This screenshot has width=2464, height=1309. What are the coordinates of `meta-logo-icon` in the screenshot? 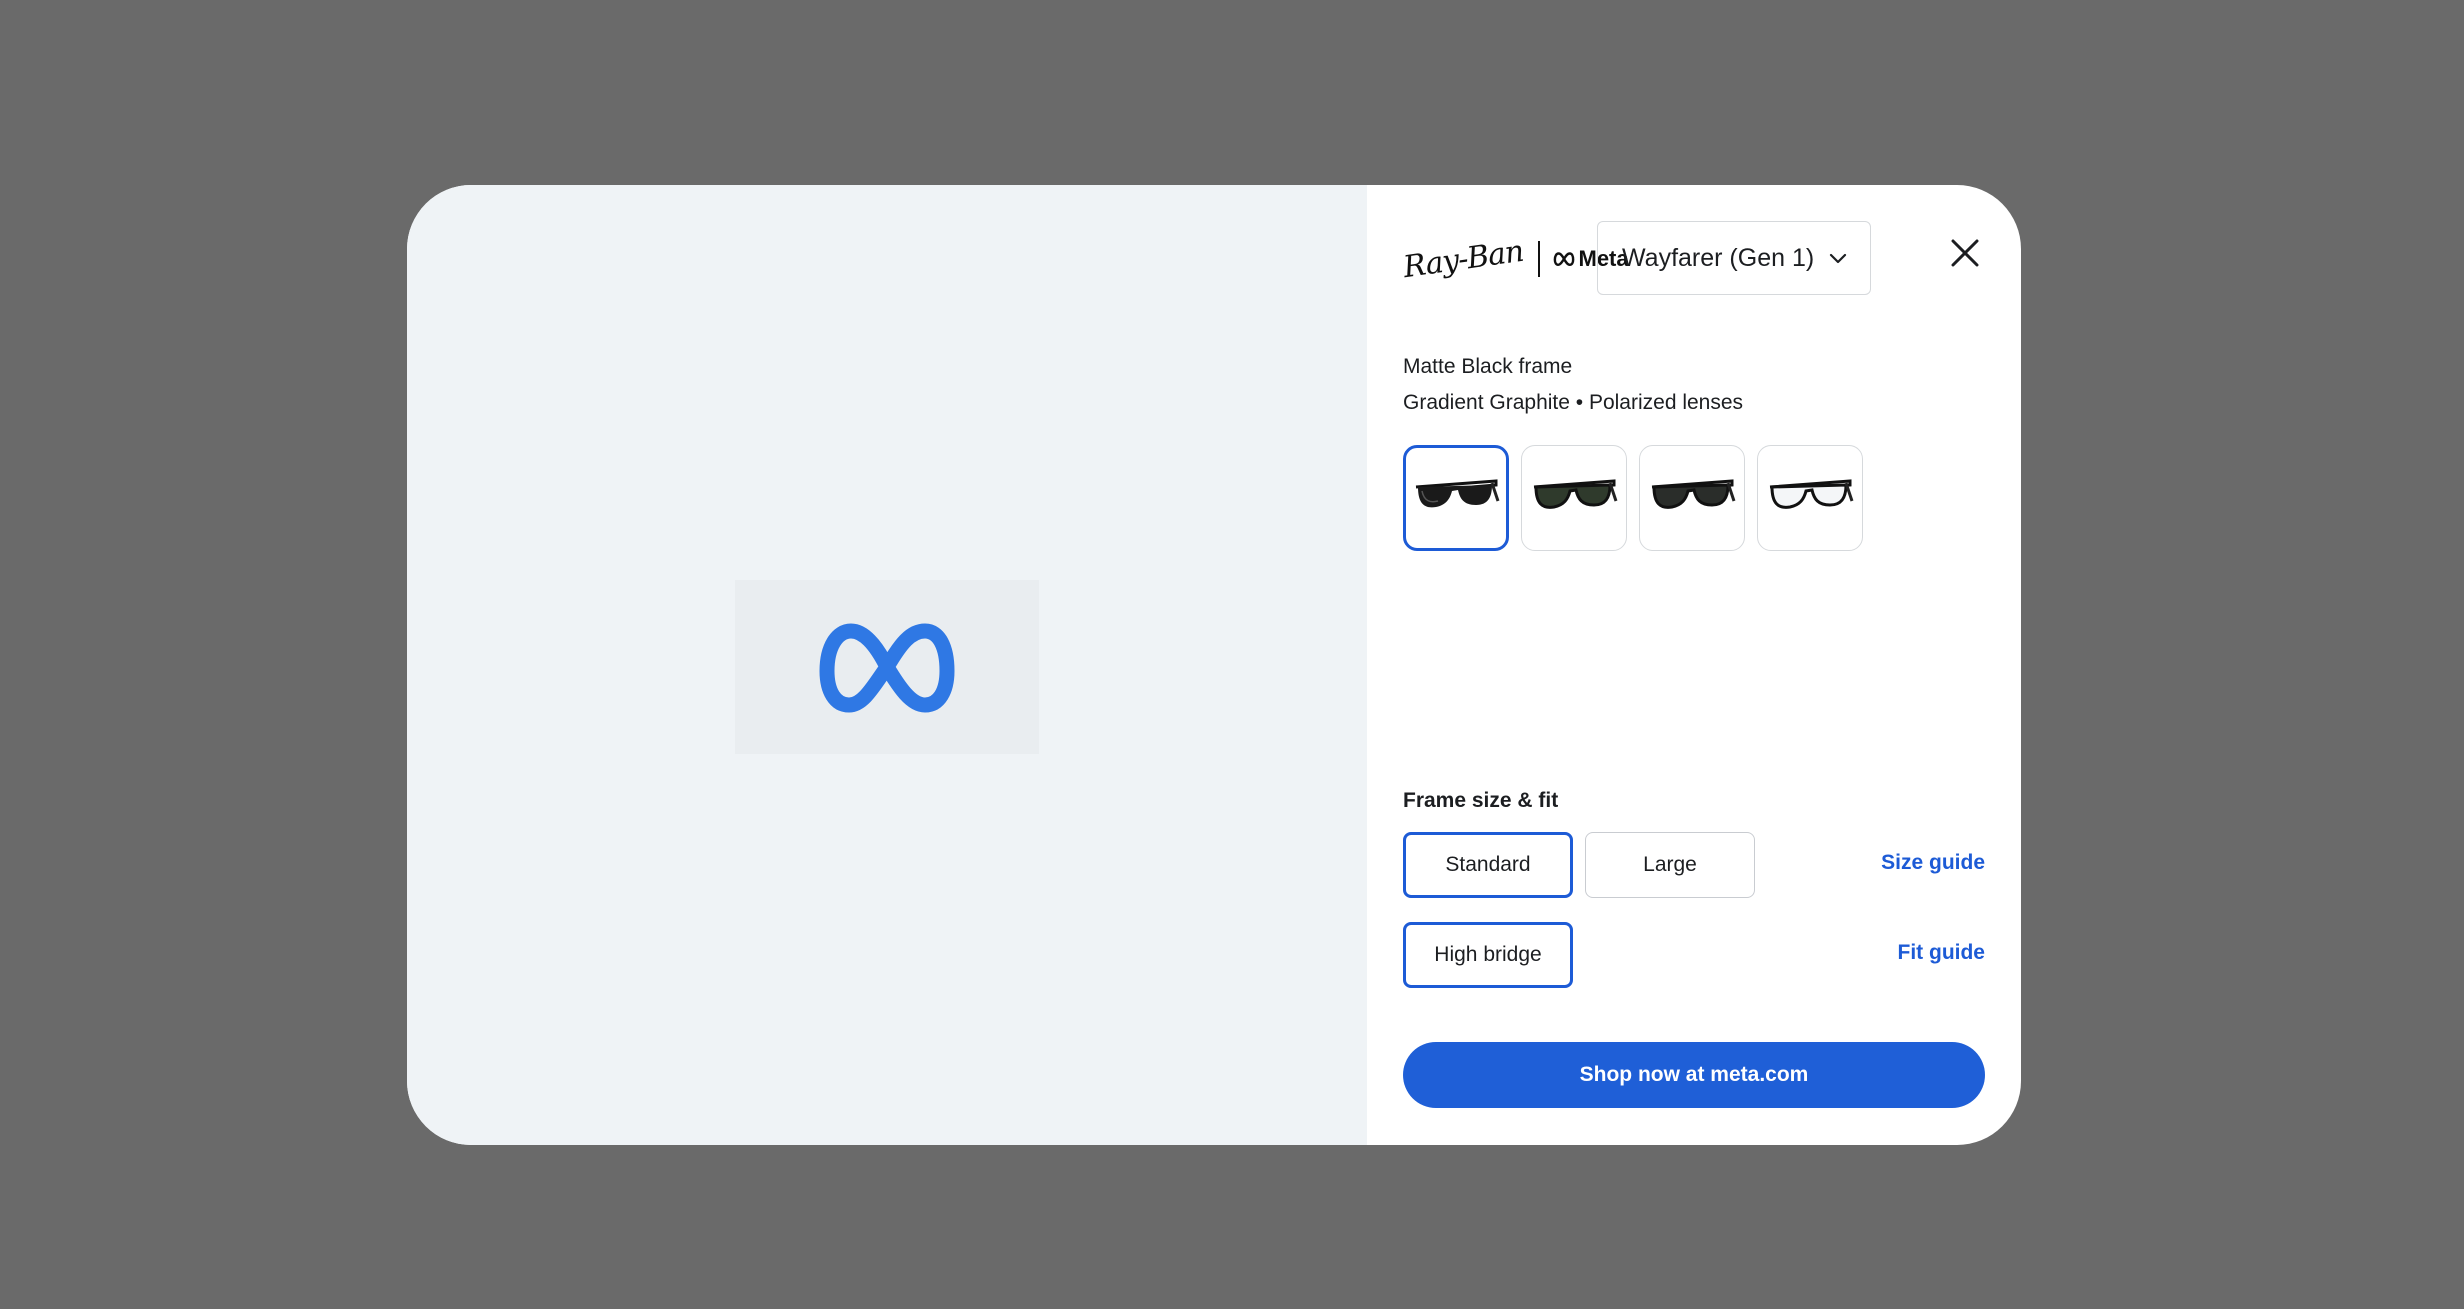 It's located at (887, 668).